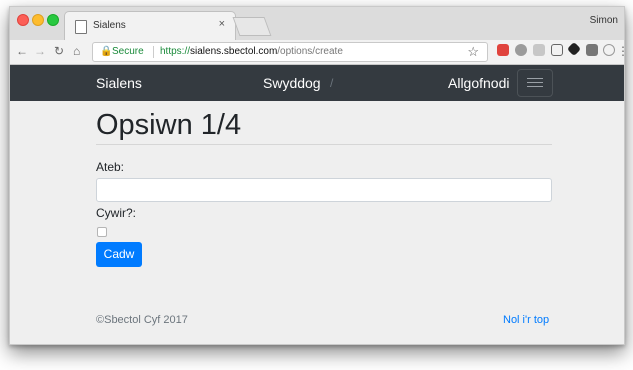 This screenshot has width=633, height=370. I want to click on nav-item-swyddog: Swyddog, so click(292, 83).